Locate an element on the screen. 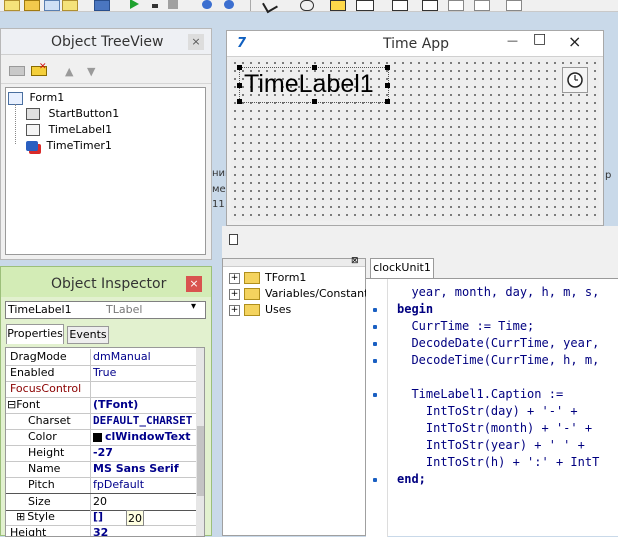 The height and width of the screenshot is (537, 618). property-row: Height 32 is located at coordinates (101, 530).